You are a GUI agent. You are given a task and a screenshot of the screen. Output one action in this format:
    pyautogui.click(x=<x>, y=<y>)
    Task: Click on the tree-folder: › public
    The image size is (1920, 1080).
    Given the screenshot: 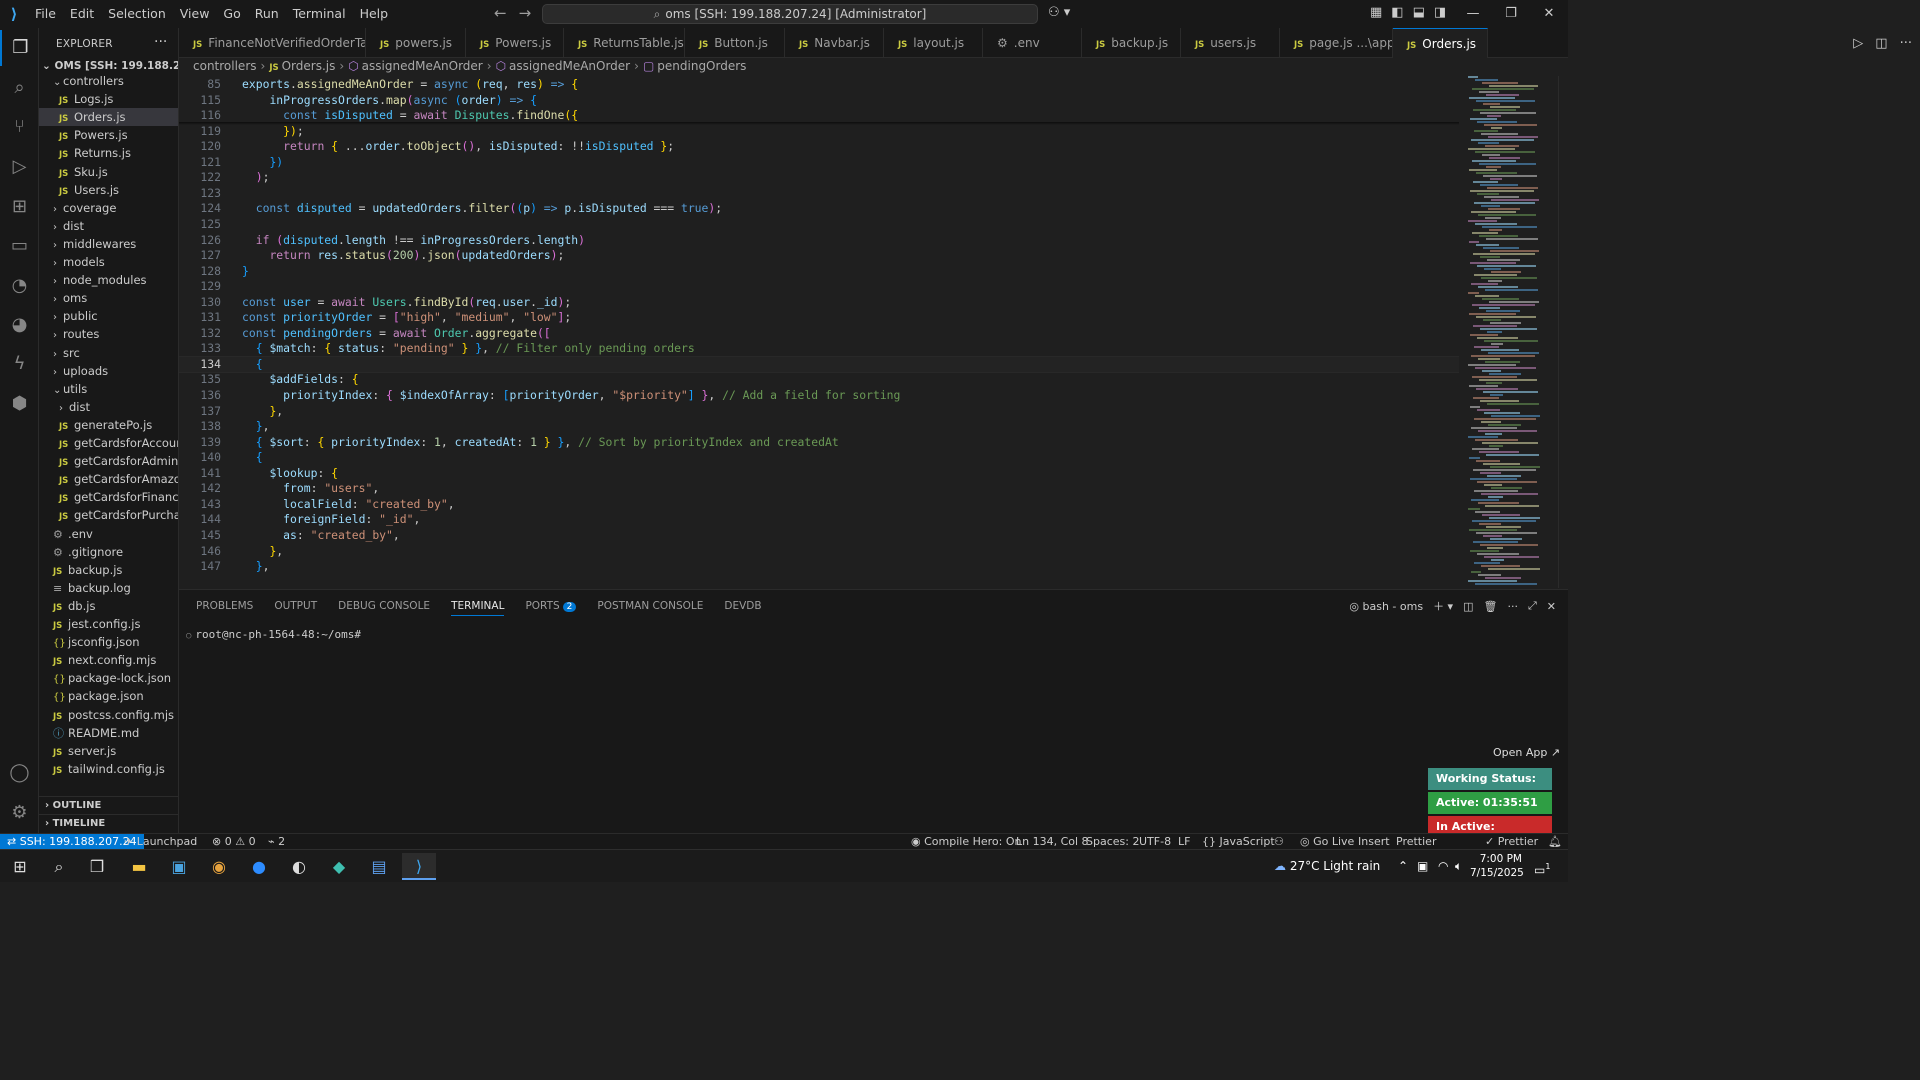 What is the action you would take?
    pyautogui.click(x=108, y=316)
    